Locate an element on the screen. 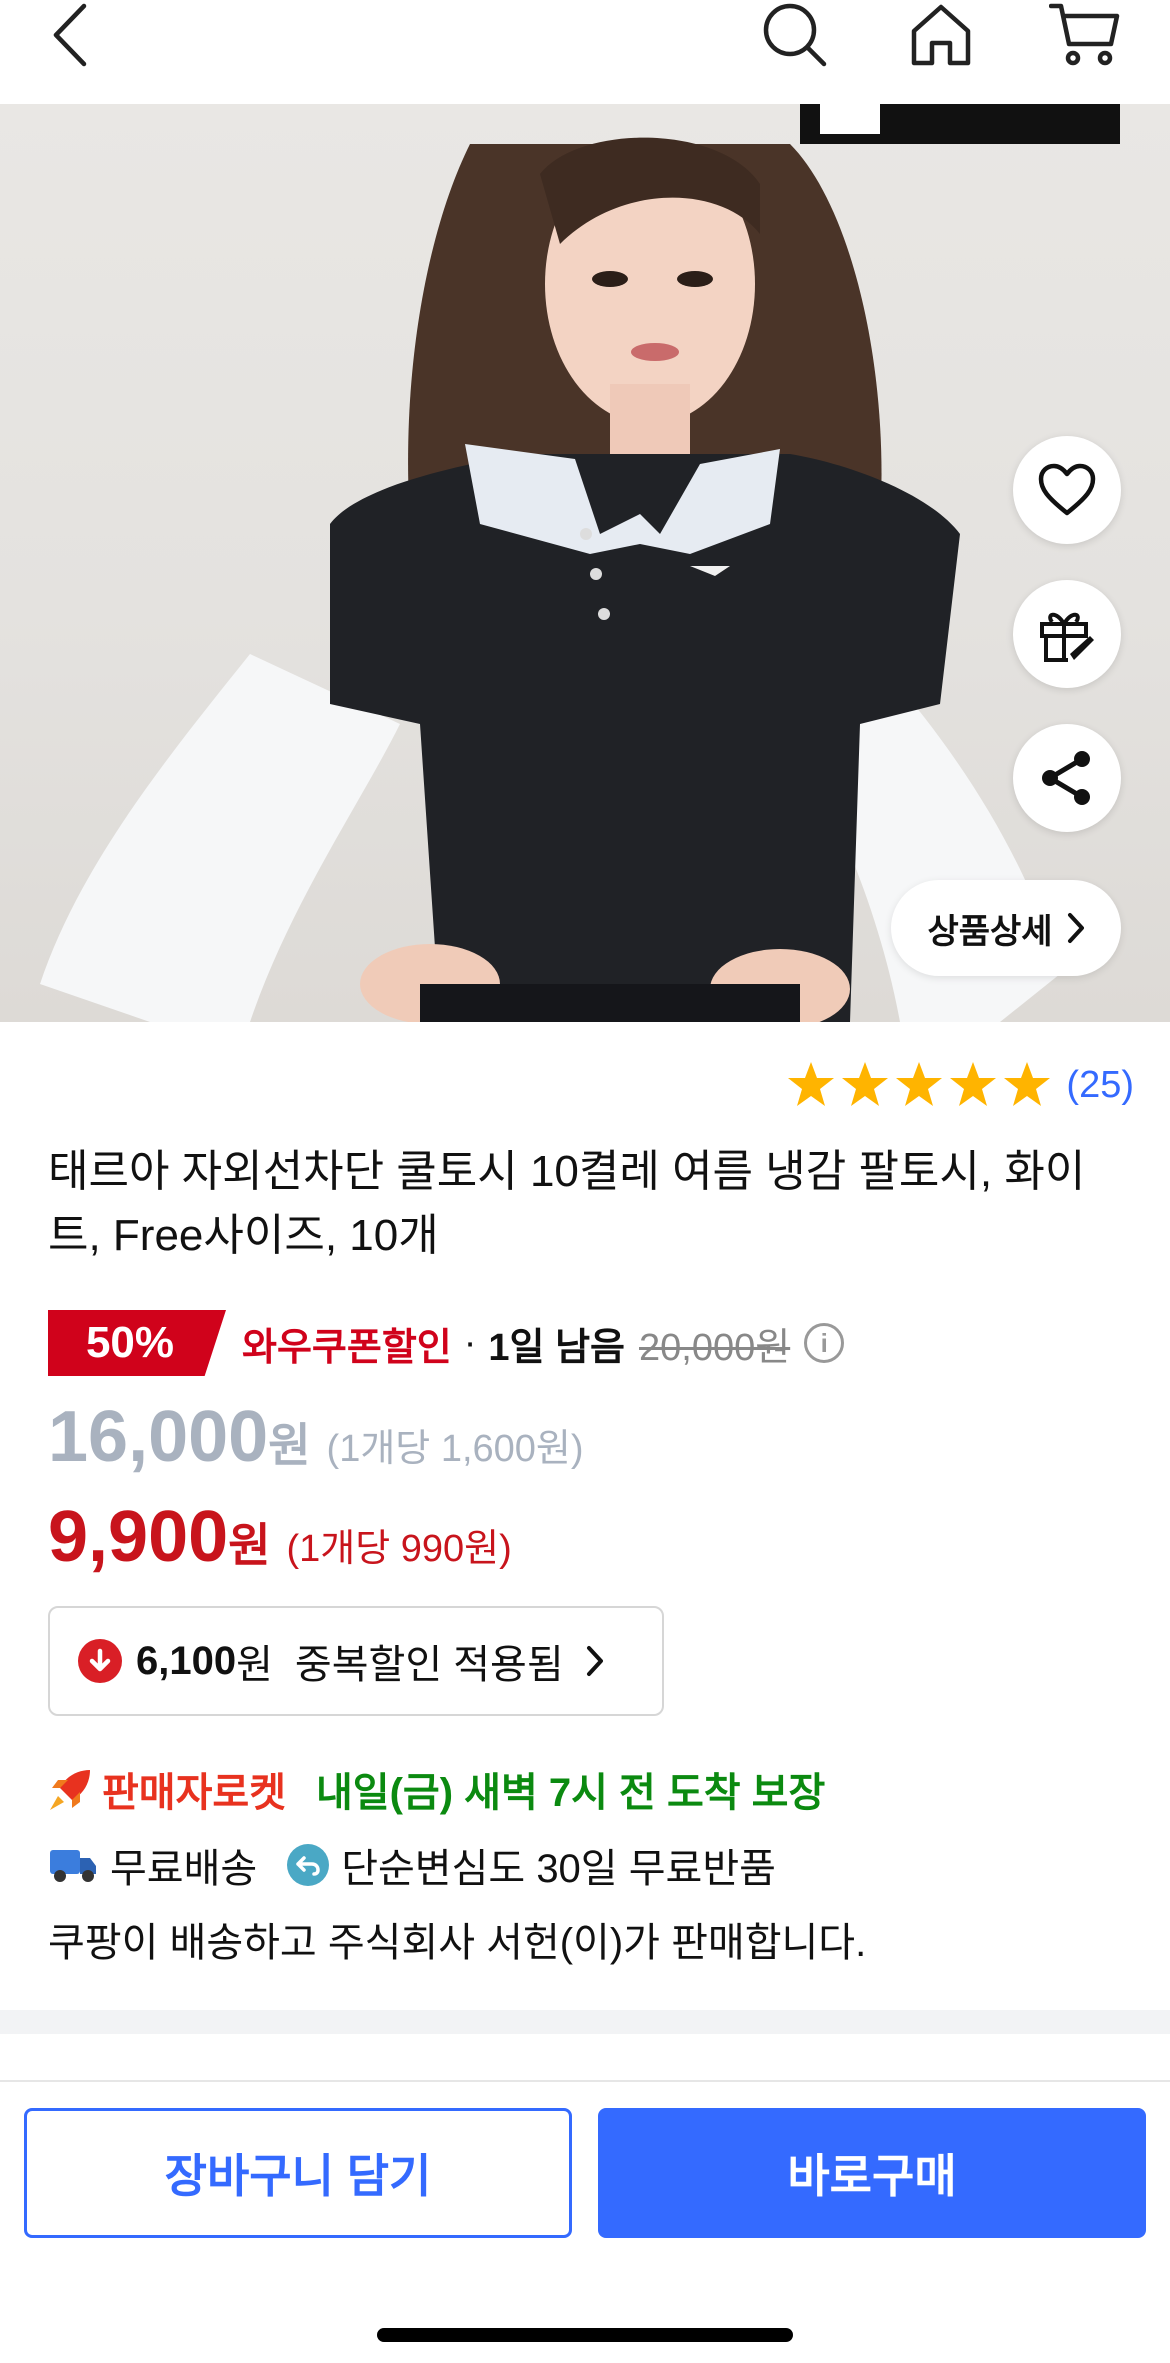  discount-badge: 50% is located at coordinates (137, 1343).